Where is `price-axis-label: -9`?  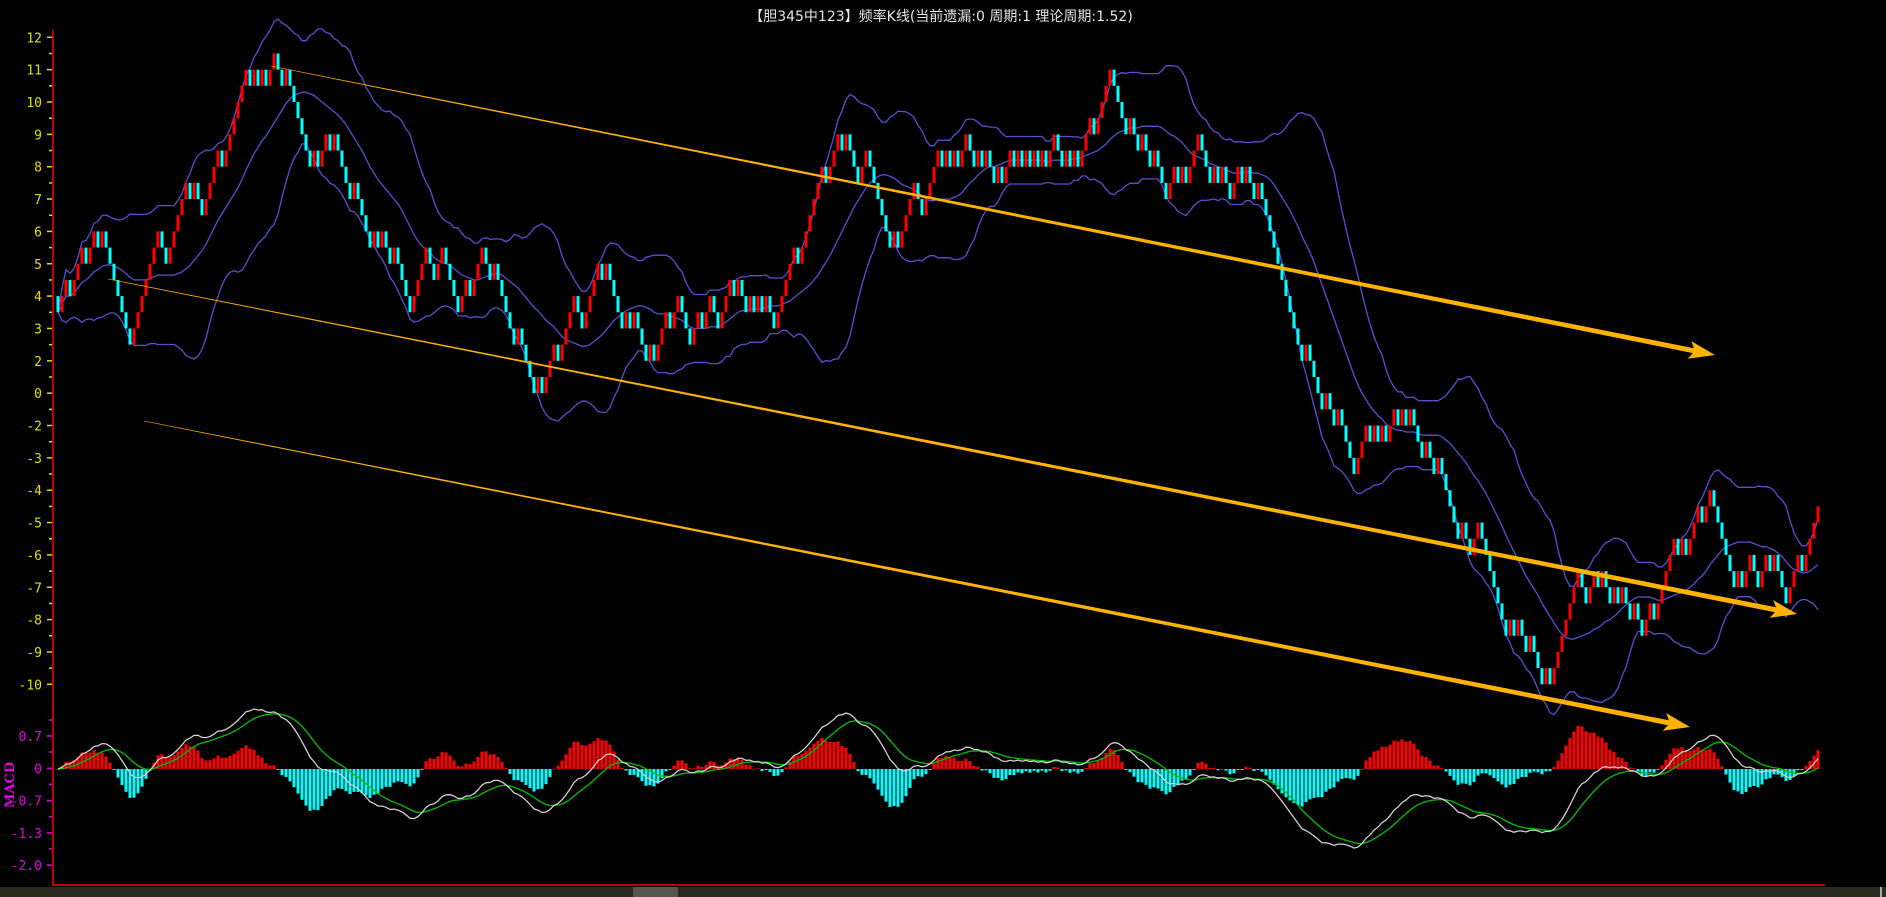 price-axis-label: -9 is located at coordinates (34, 653).